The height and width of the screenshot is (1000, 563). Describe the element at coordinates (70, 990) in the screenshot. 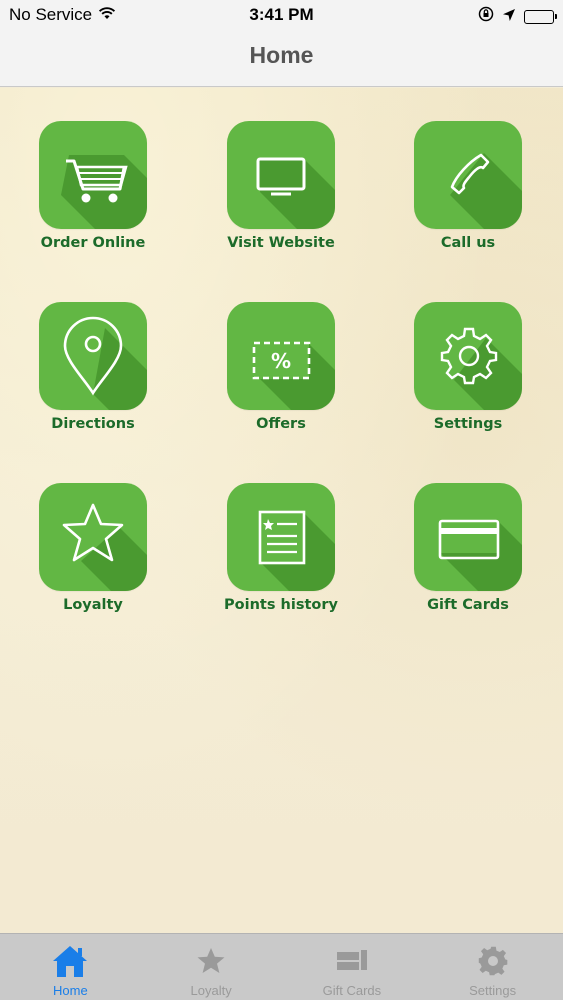

I see `tab-label: Home` at that location.